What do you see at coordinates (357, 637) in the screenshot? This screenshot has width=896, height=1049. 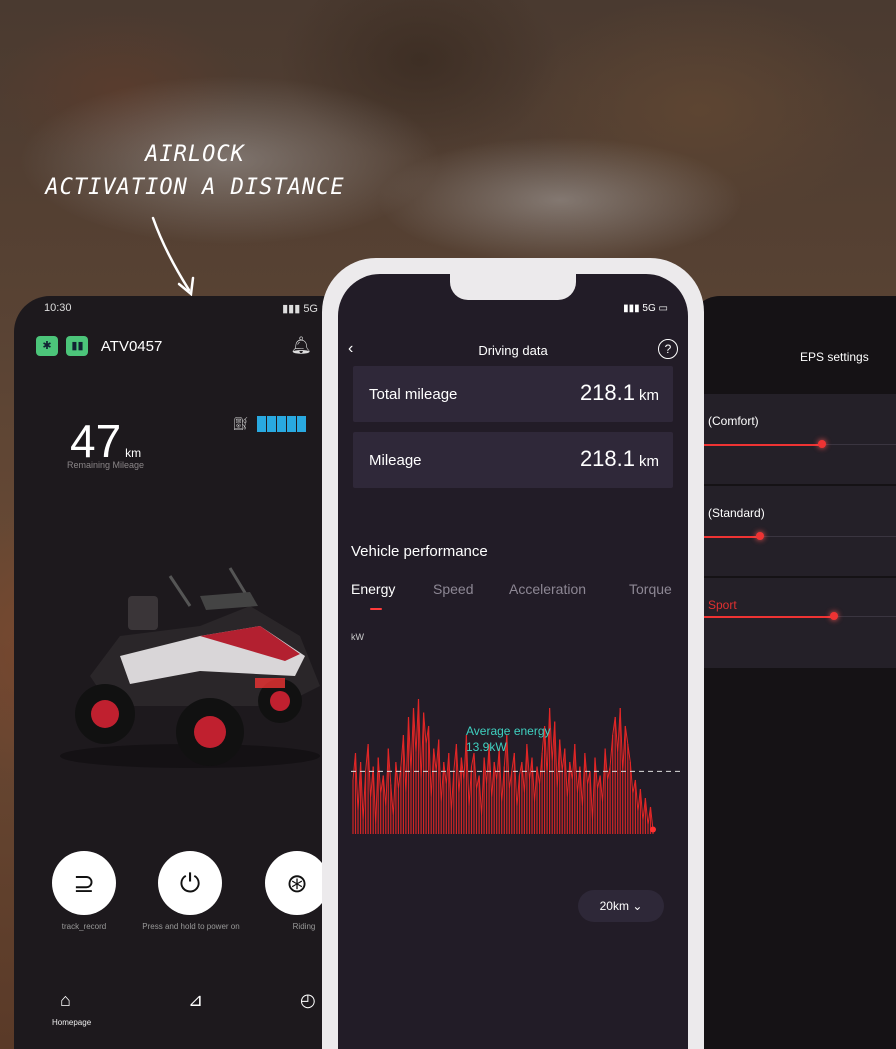 I see `y-axis-unit: kW` at bounding box center [357, 637].